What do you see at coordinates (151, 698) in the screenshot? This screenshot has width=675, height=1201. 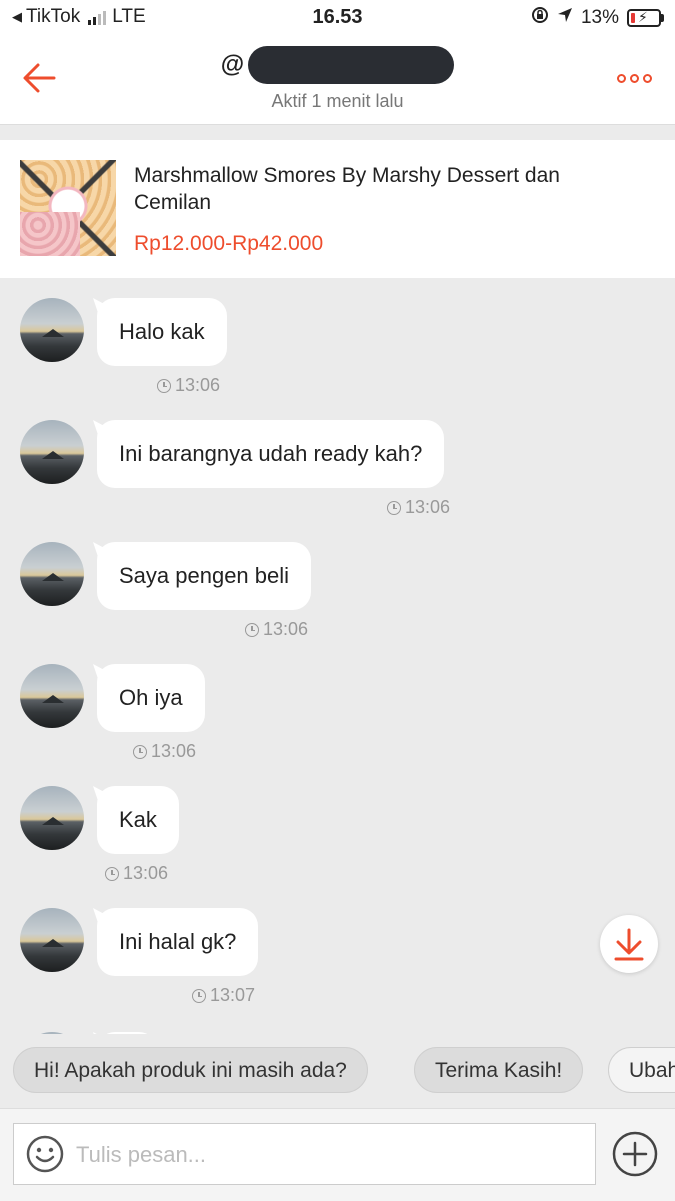 I see `message-bubble: Oh iya` at bounding box center [151, 698].